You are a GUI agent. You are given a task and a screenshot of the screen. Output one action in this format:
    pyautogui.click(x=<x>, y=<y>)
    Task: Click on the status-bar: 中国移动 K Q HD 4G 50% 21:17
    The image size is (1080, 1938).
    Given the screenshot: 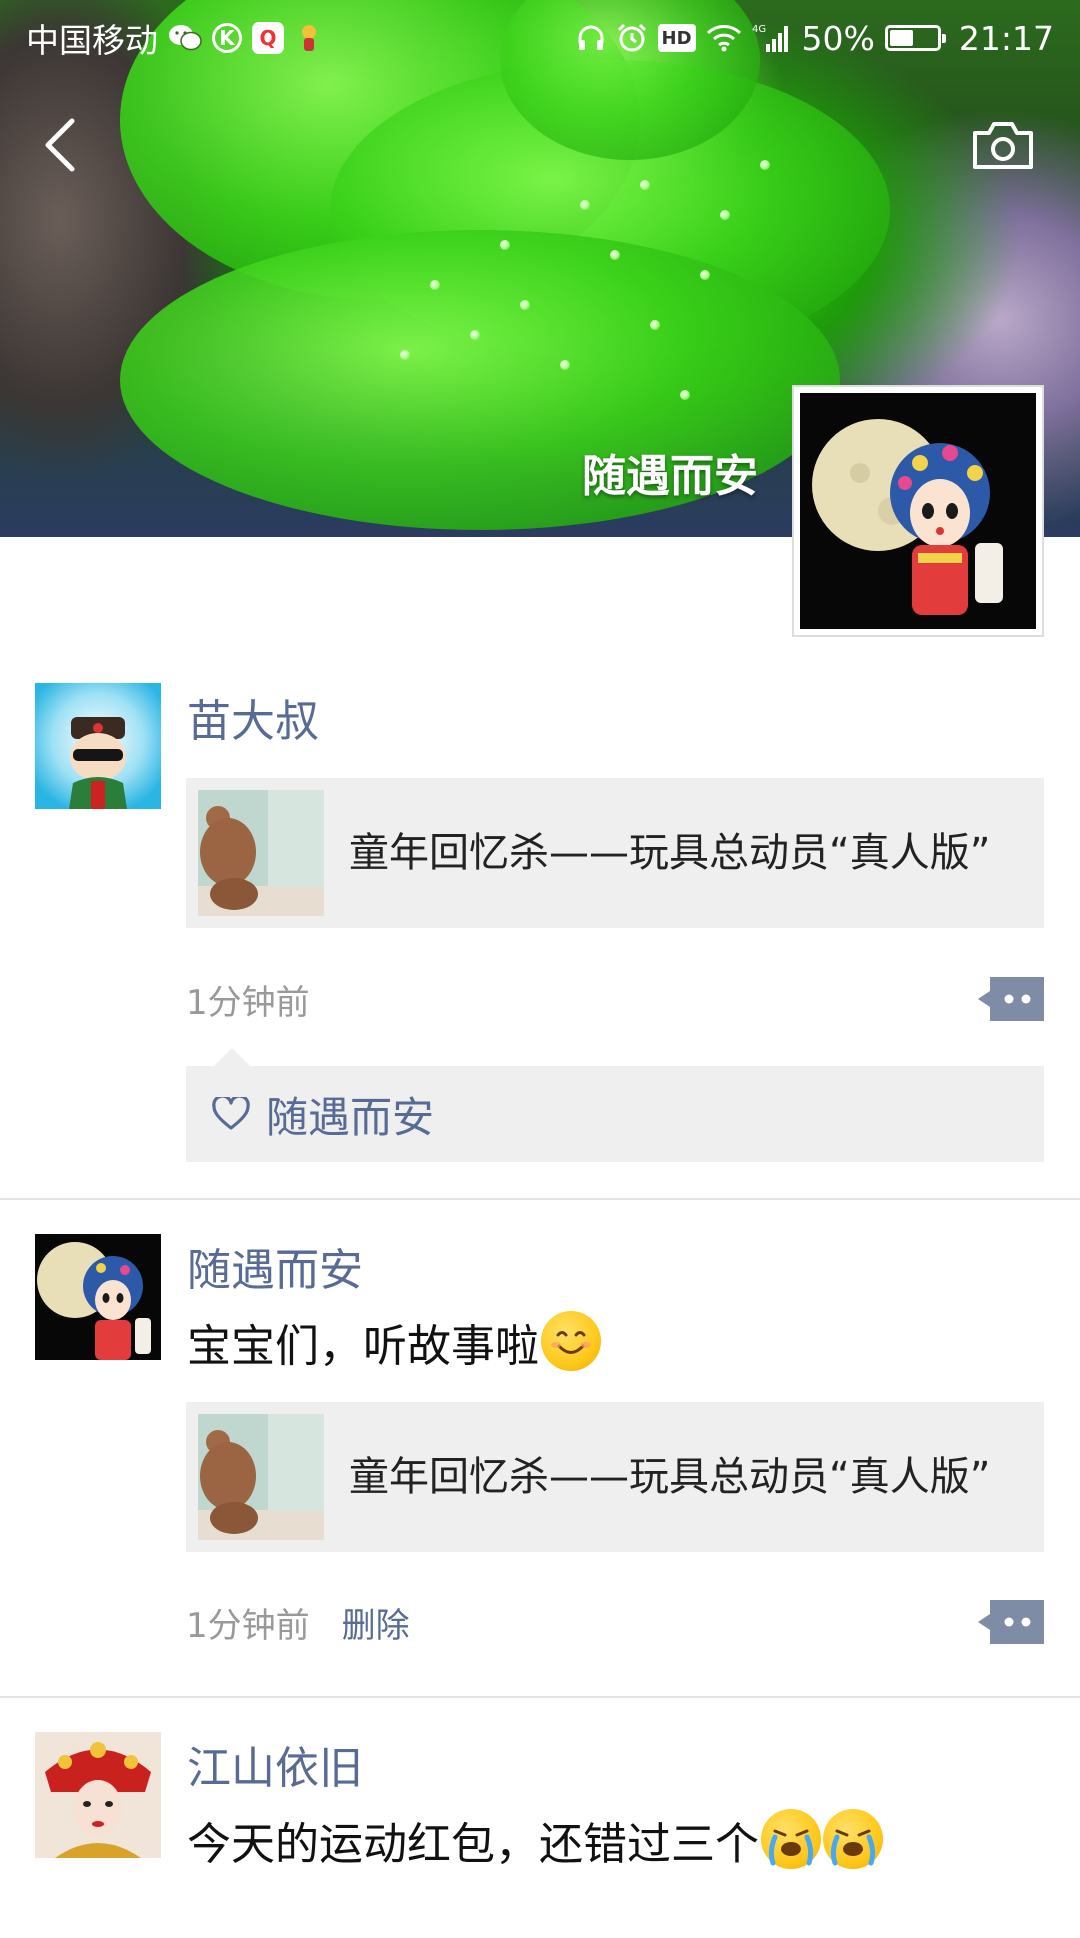 What is the action you would take?
    pyautogui.click(x=540, y=38)
    